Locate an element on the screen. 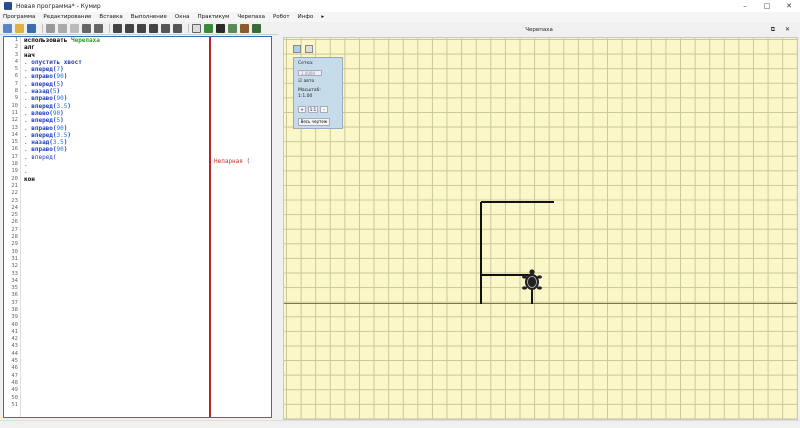 The image size is (800, 428). paste-icon is located at coordinates (74, 28).